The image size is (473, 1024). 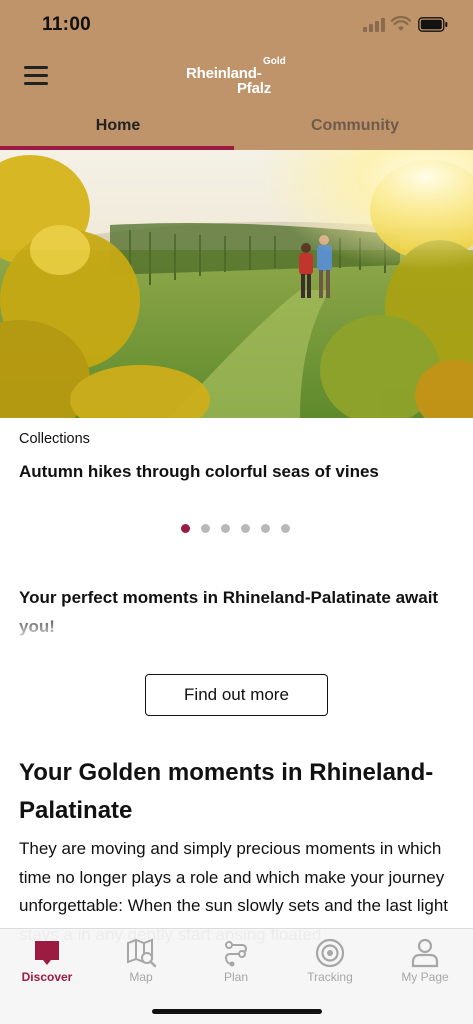 What do you see at coordinates (47, 977) in the screenshot?
I see `nav-label-discover: Discover` at bounding box center [47, 977].